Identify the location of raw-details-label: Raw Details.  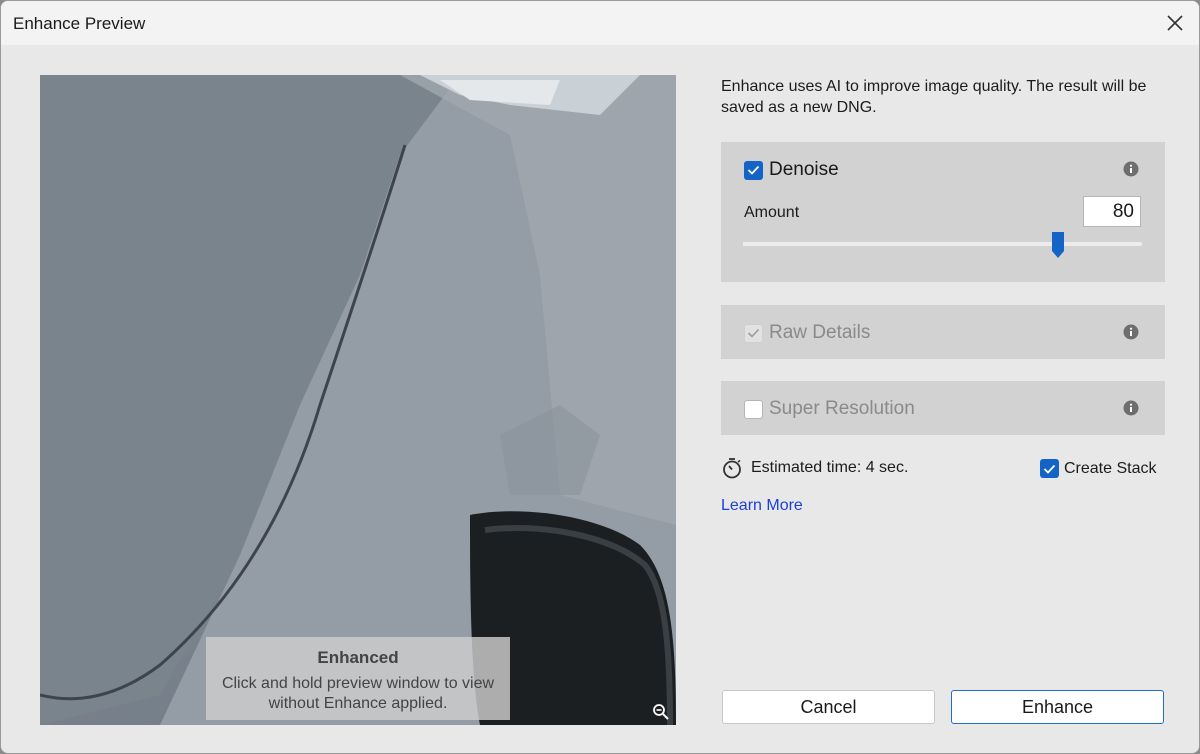
(820, 332).